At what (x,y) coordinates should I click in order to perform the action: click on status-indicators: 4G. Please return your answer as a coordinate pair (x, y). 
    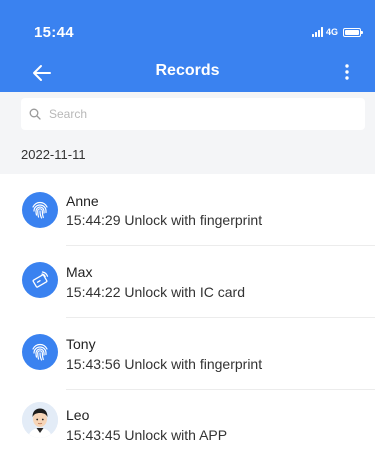
    Looking at the image, I should click on (337, 32).